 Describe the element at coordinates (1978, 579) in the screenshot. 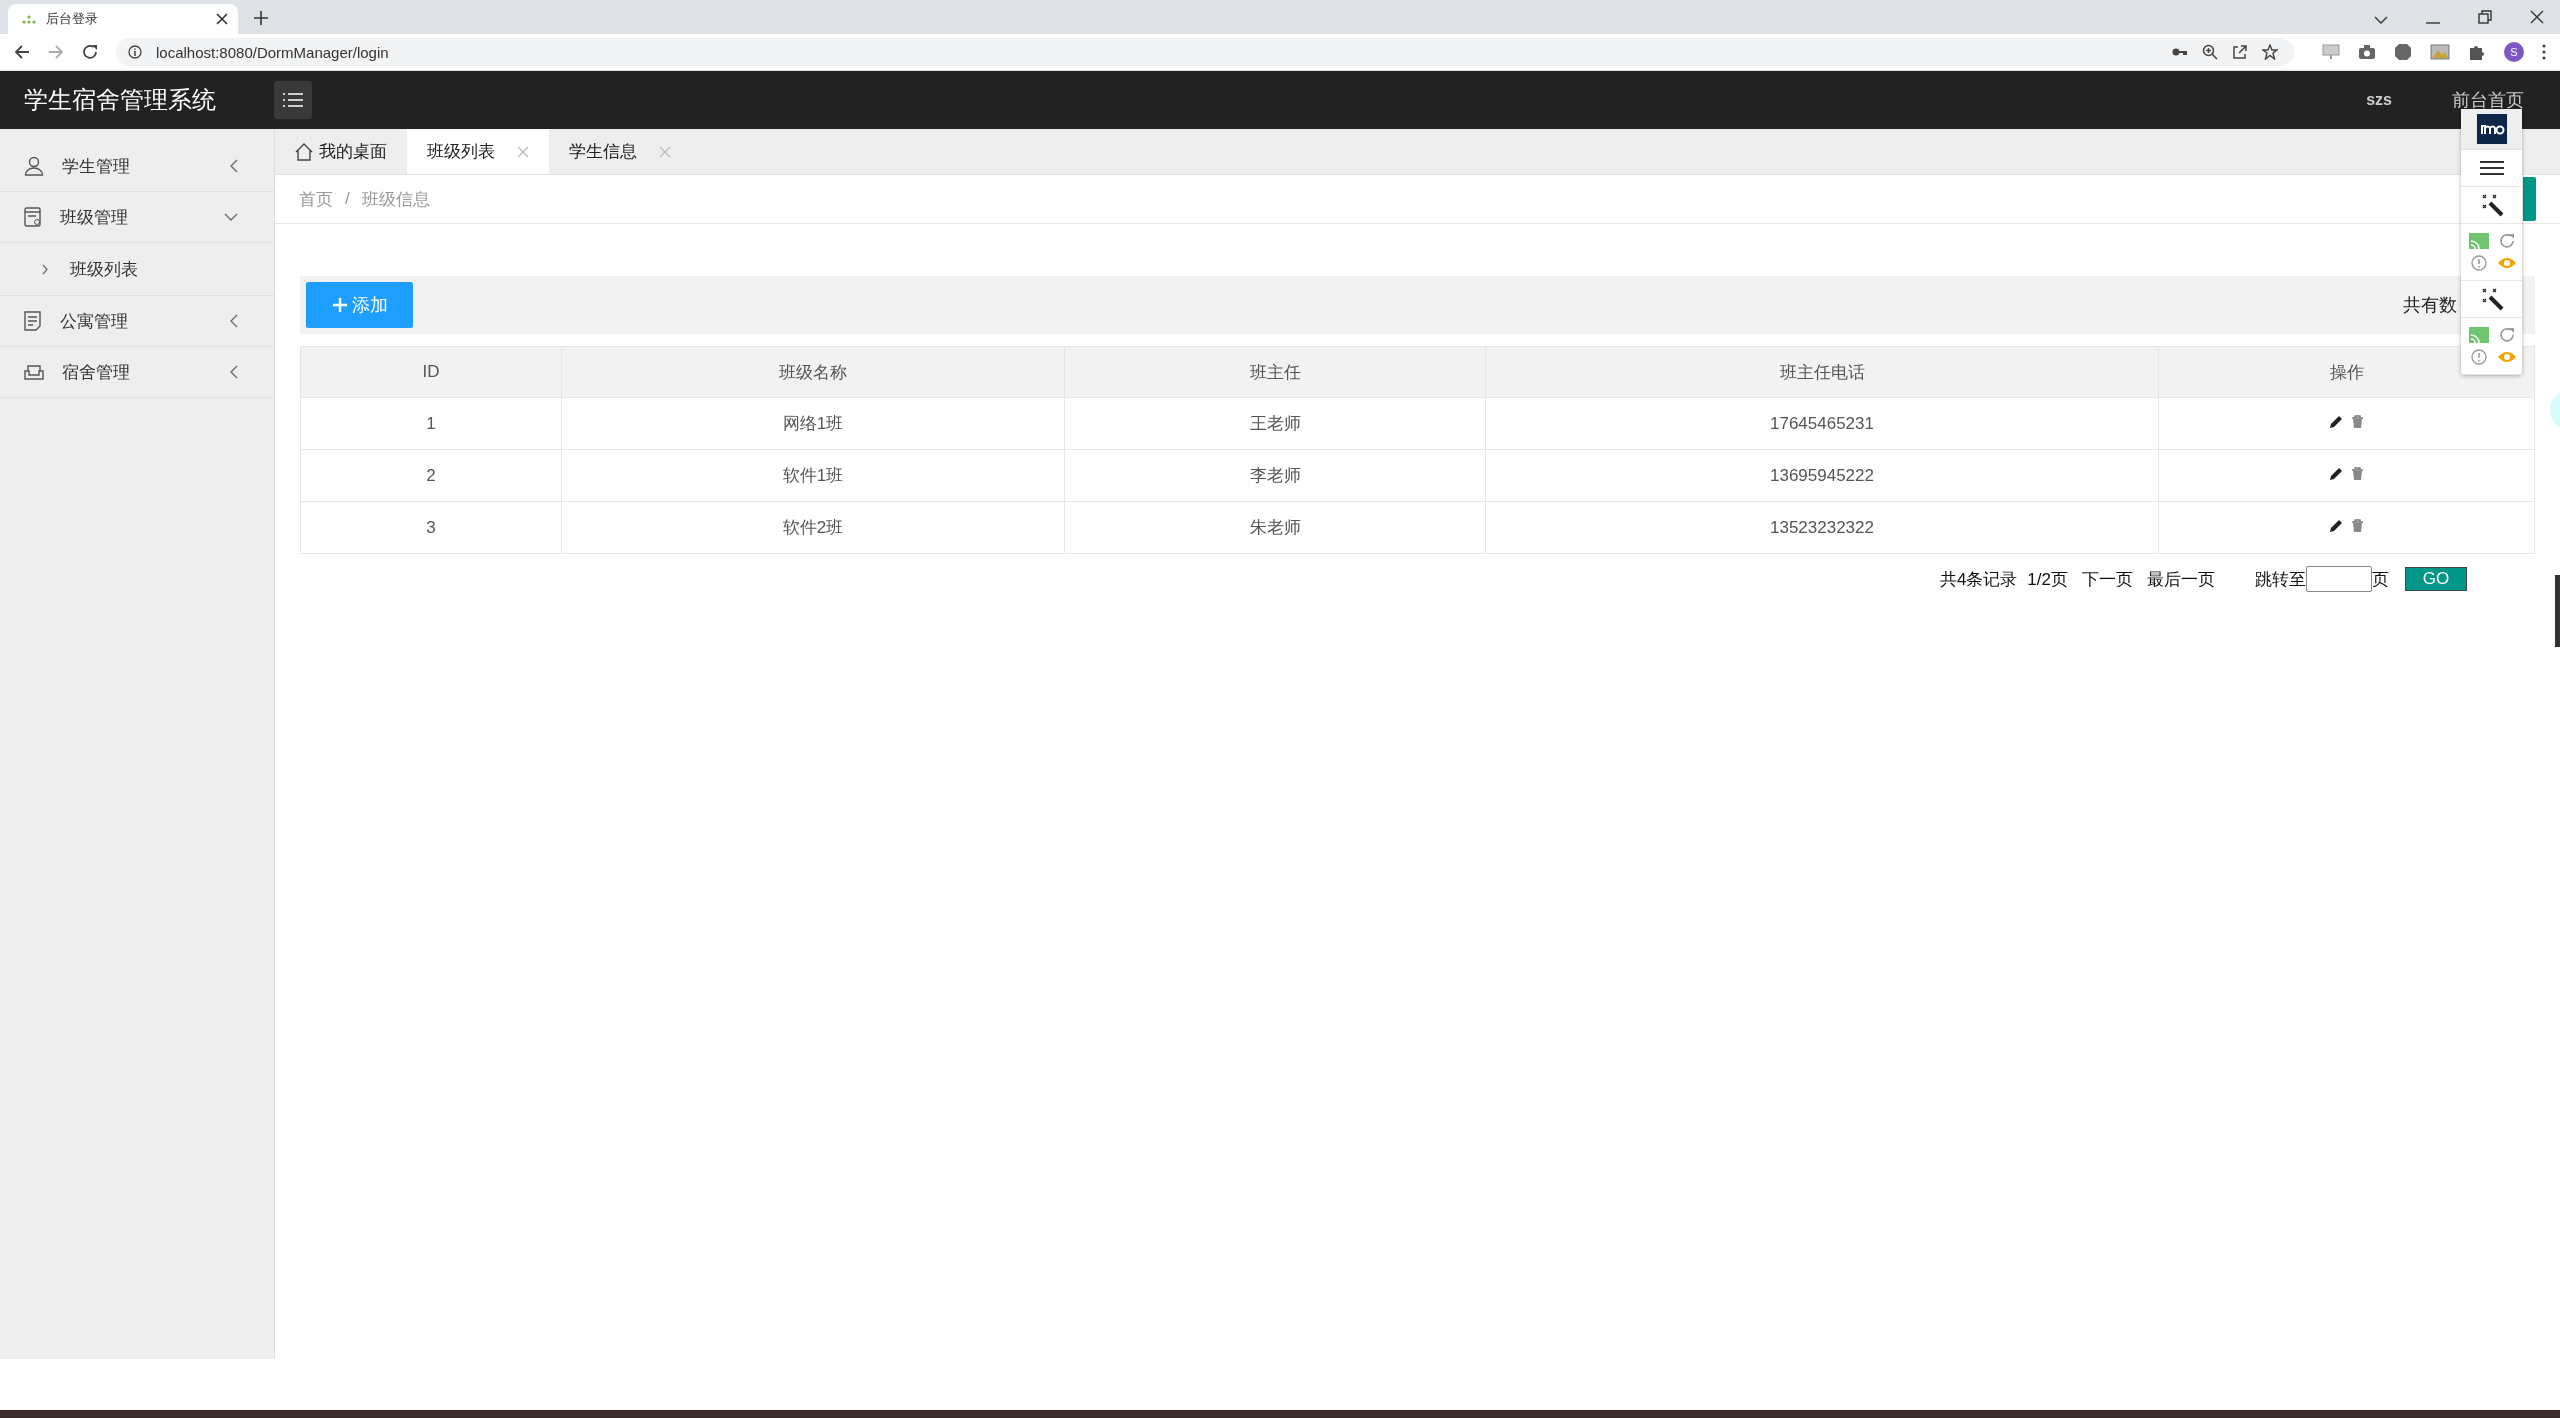

I see `total-records: 共4条记录` at that location.